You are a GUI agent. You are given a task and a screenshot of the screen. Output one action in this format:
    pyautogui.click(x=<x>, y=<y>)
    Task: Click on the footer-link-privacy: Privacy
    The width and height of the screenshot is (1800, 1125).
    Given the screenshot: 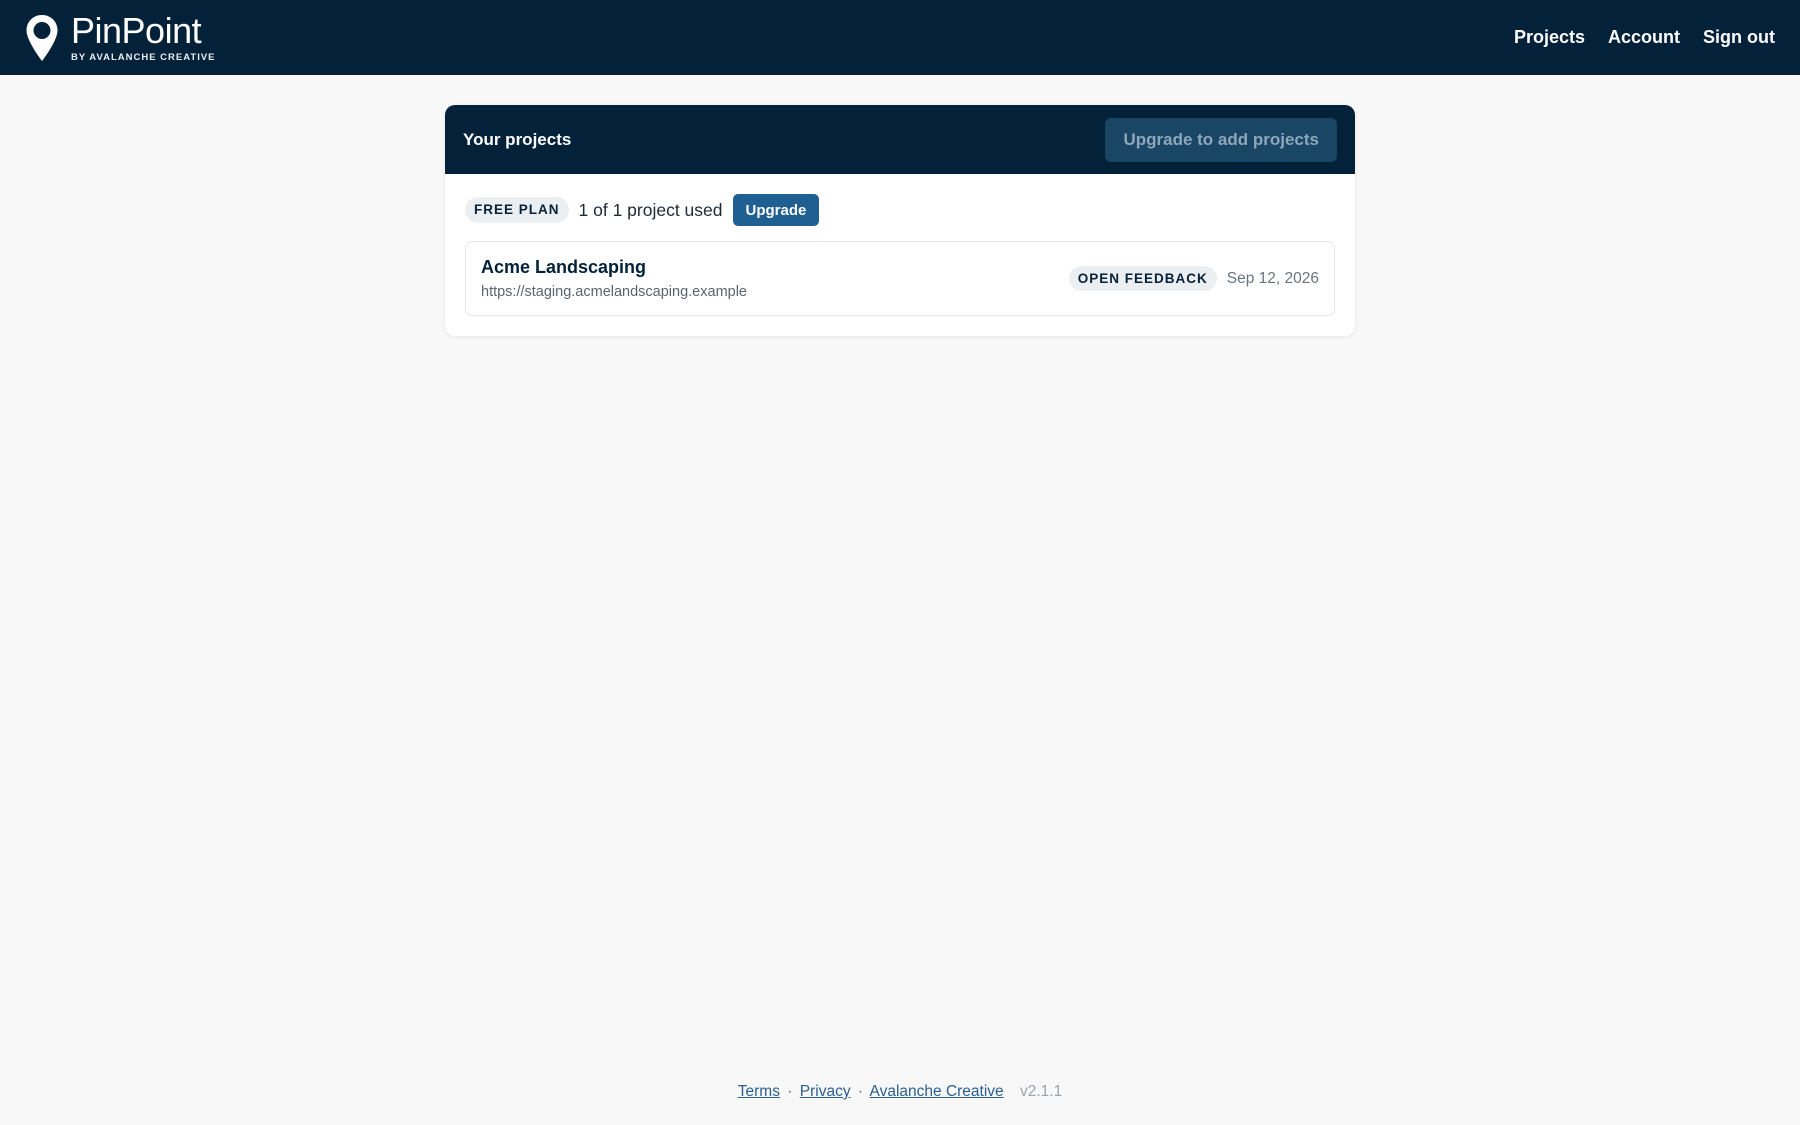 What is the action you would take?
    pyautogui.click(x=825, y=1091)
    